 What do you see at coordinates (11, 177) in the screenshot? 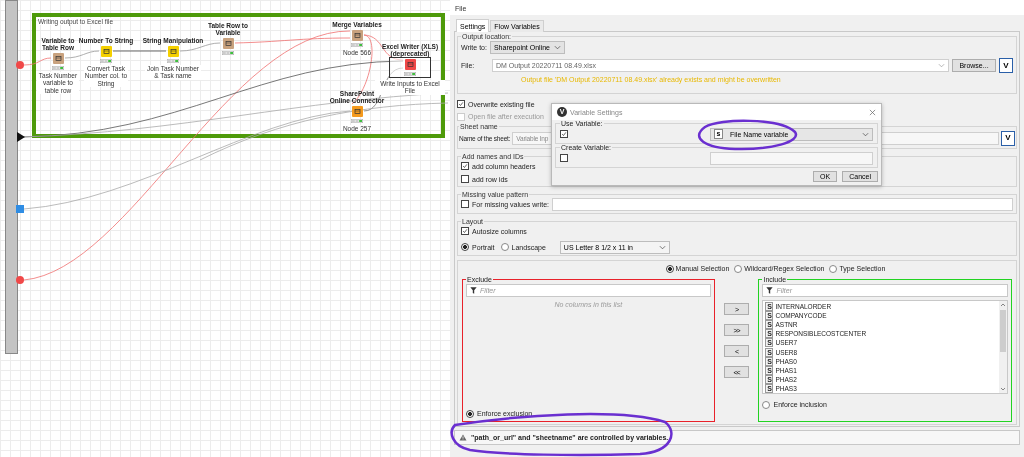
I see `canvas-scrollbar` at bounding box center [11, 177].